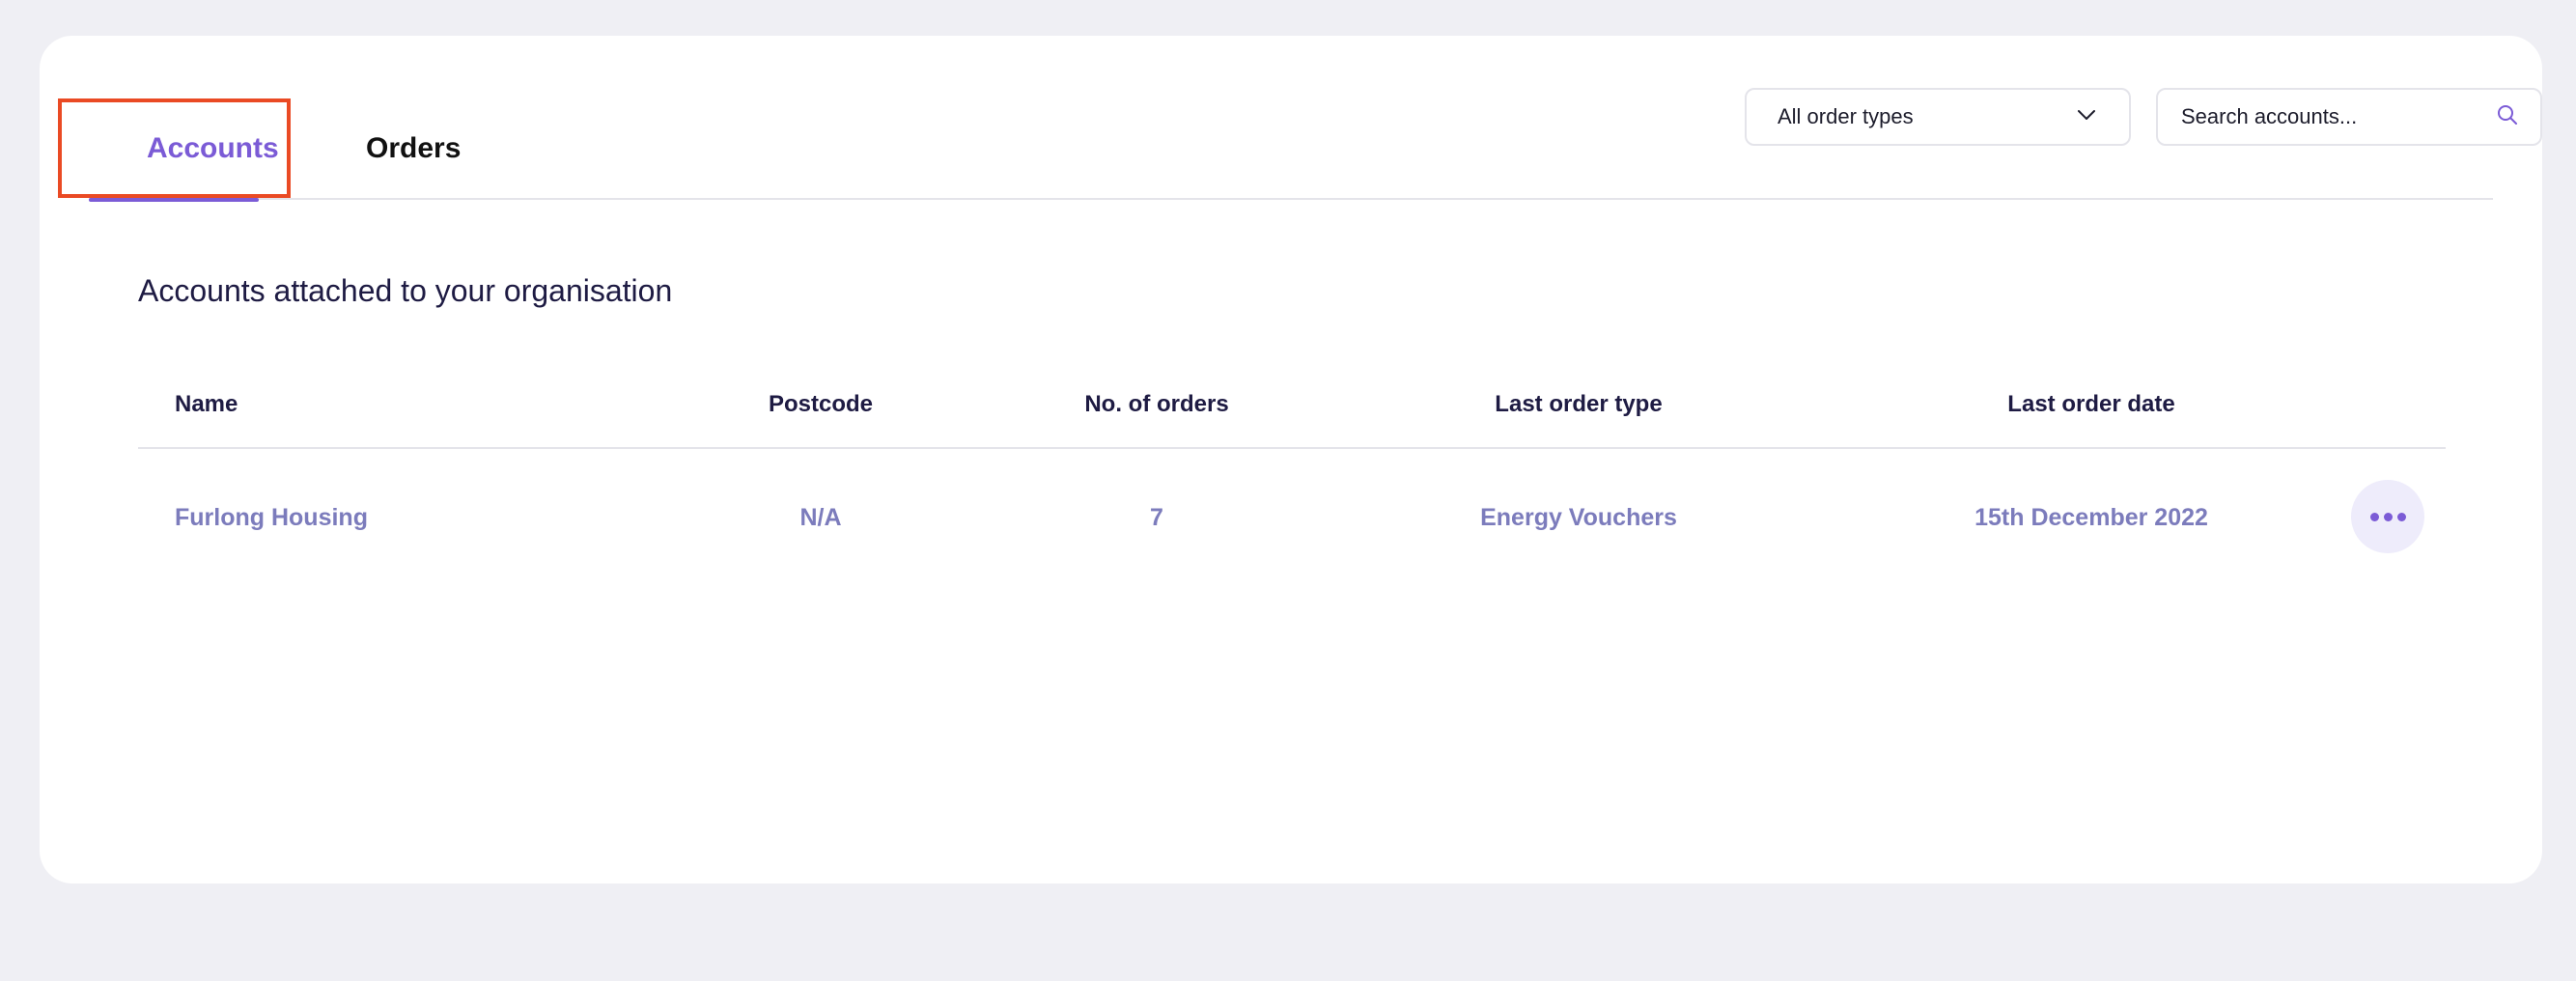 The width and height of the screenshot is (2576, 981). I want to click on column-header-last-order-date: Last order date, so click(2091, 404).